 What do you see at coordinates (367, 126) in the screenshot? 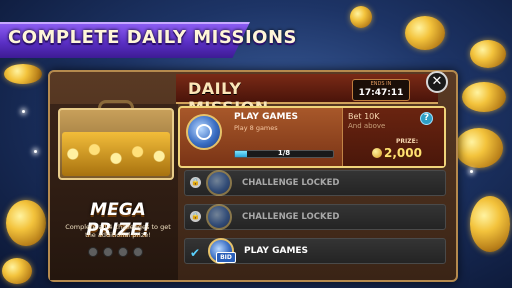
I see `bet-requirement-sub: And above` at bounding box center [367, 126].